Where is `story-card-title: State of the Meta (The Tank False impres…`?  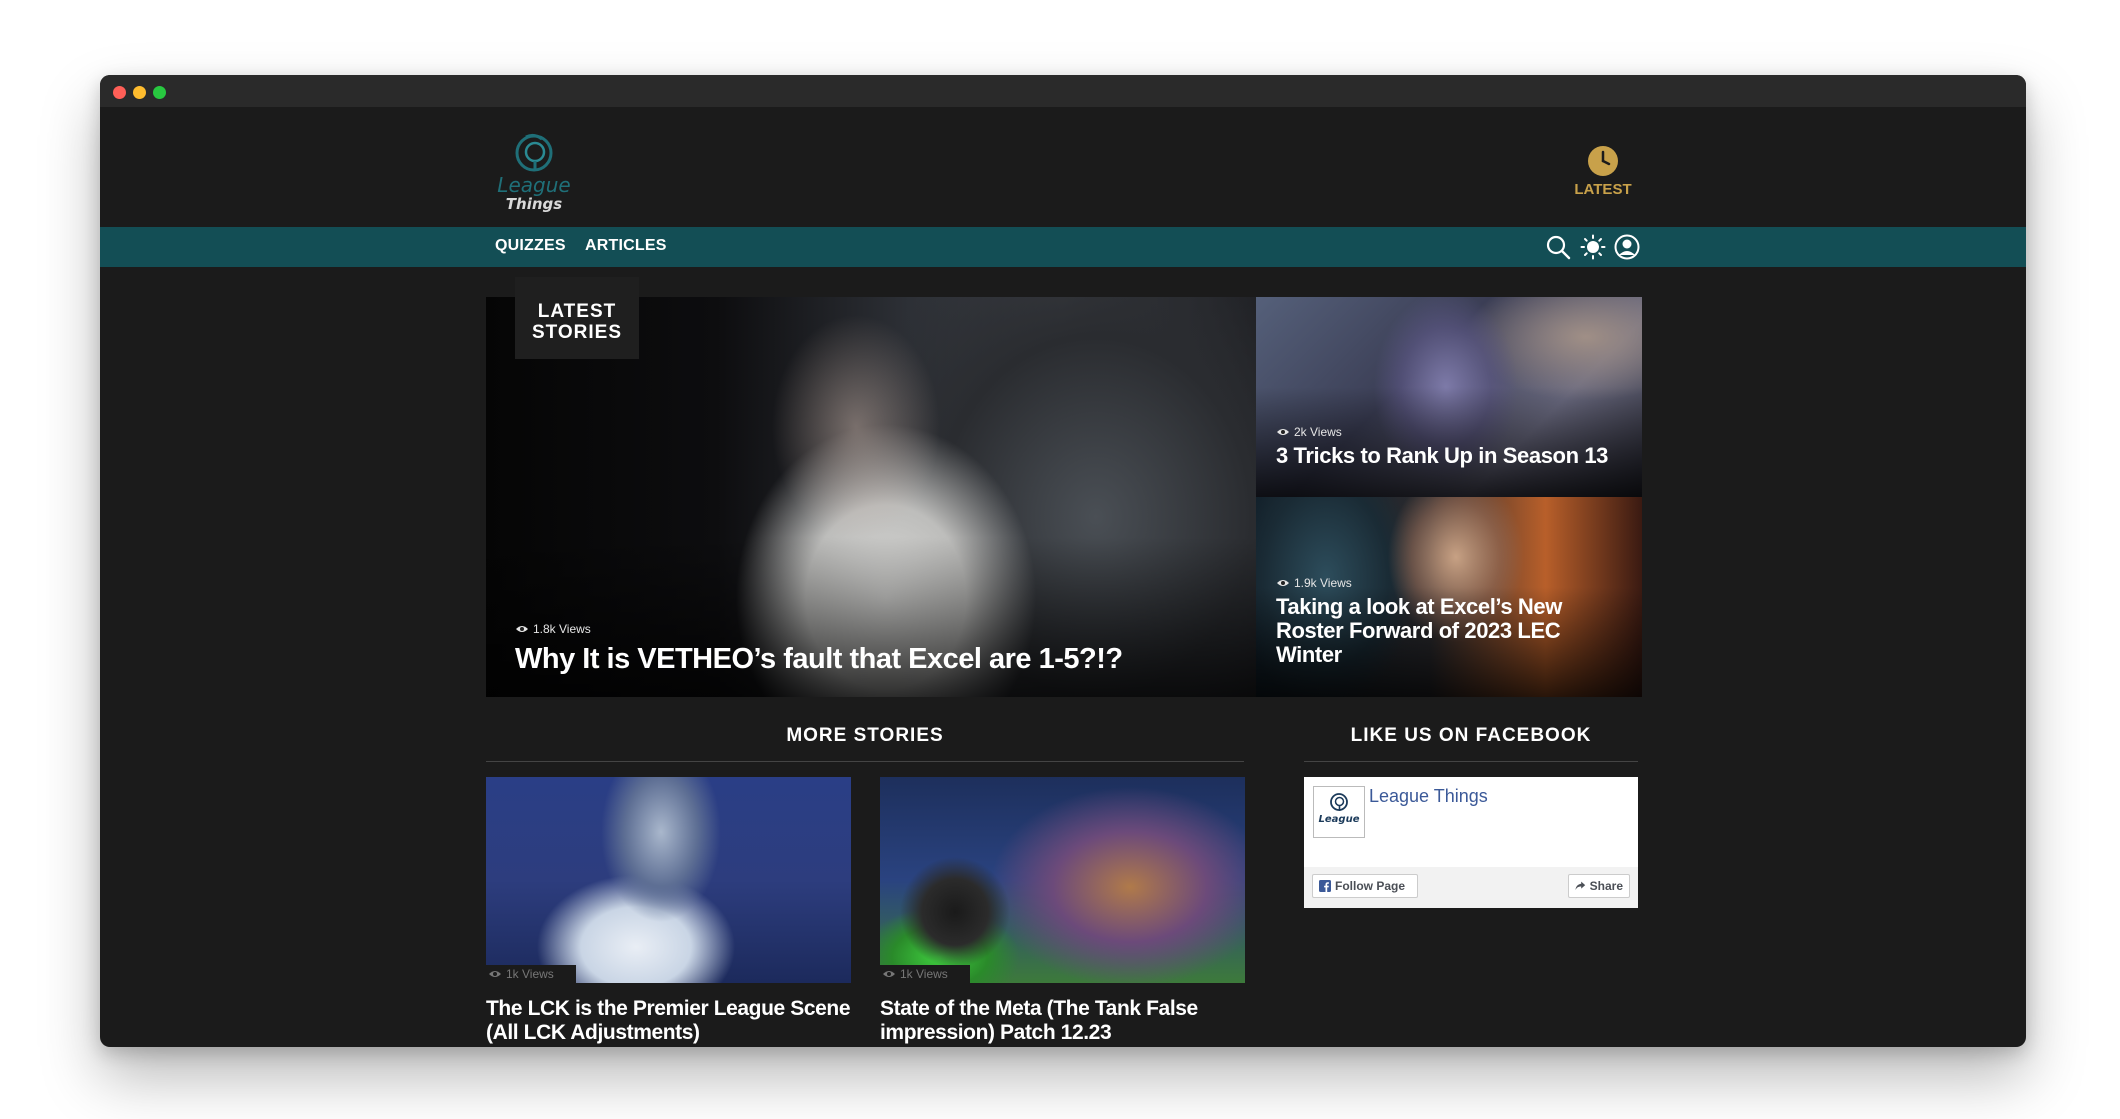
story-card-title: State of the Meta (The Tank False impres… is located at coordinates (1062, 1021).